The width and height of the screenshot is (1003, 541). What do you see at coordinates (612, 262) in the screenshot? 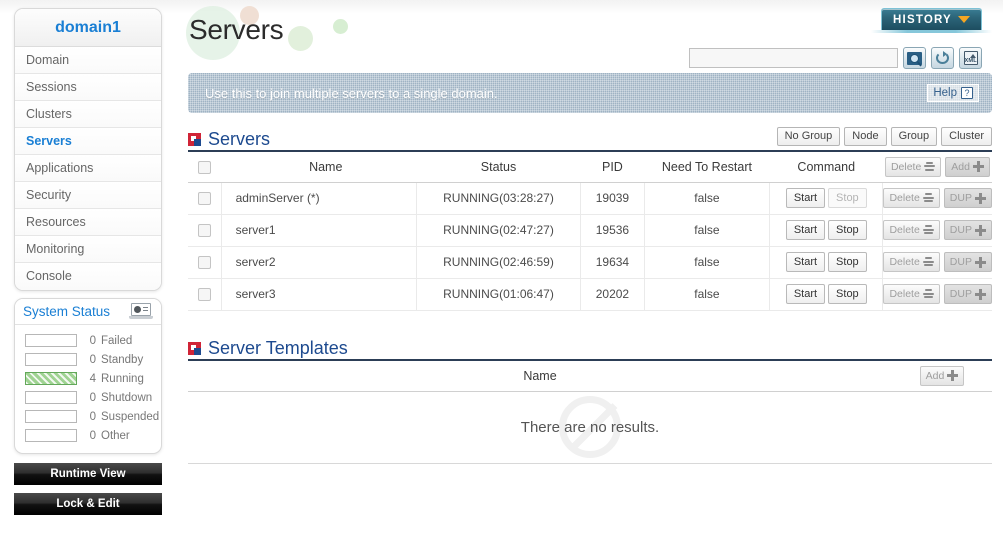
I see `cell-pid: 19634` at bounding box center [612, 262].